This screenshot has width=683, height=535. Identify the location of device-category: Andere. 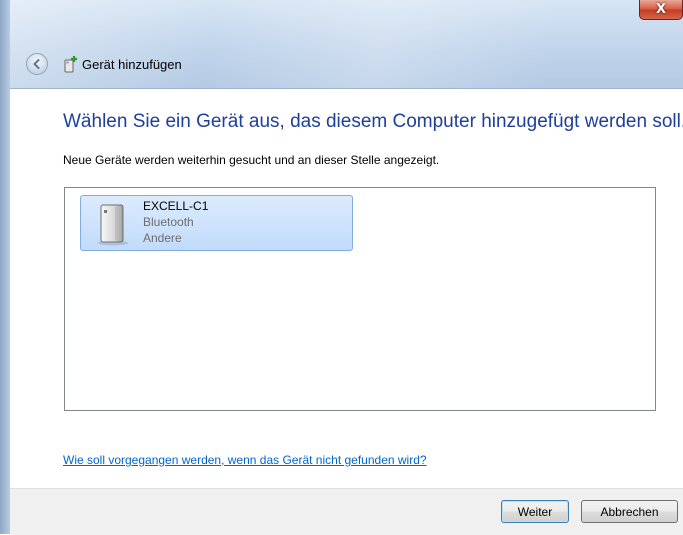
(162, 238).